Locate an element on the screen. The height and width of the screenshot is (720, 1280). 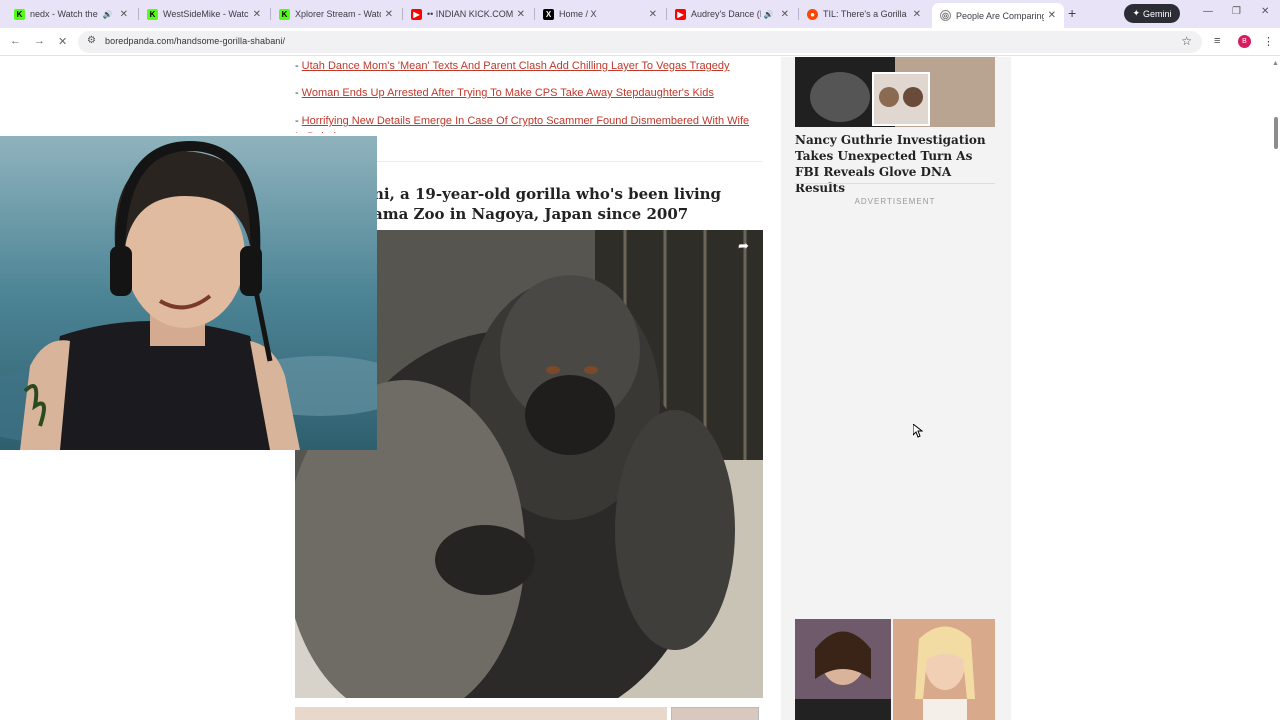
webcam-overlay is located at coordinates (188, 293).